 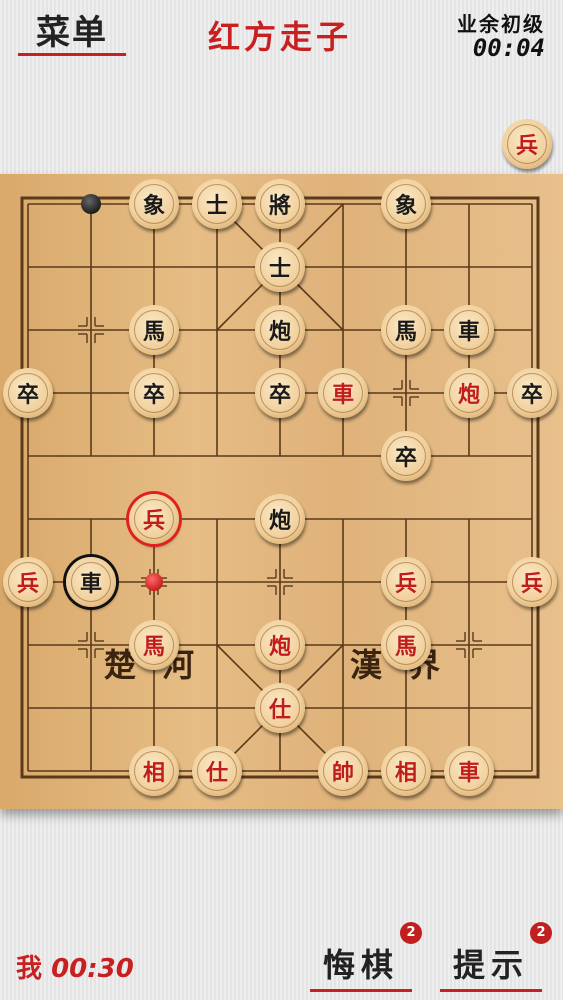 What do you see at coordinates (491, 990) in the screenshot?
I see `hint-underline` at bounding box center [491, 990].